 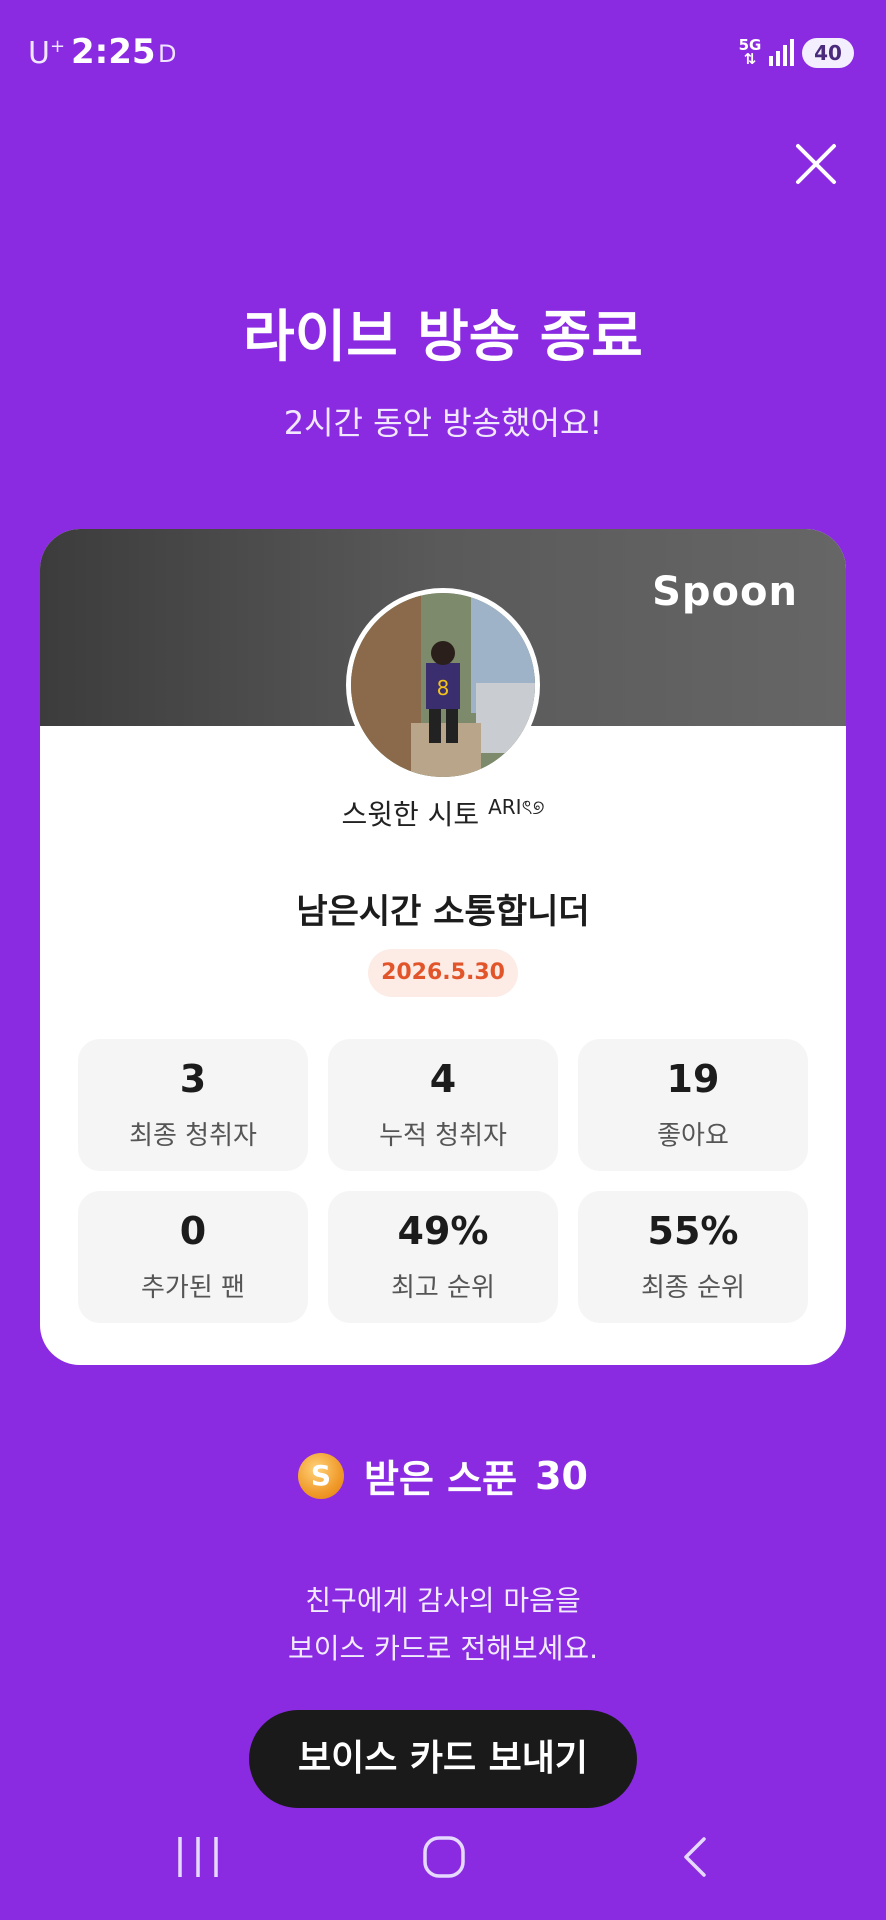 What do you see at coordinates (443, 423) in the screenshot?
I see `broadcast-duration: 2시간 동안 방송했어요!` at bounding box center [443, 423].